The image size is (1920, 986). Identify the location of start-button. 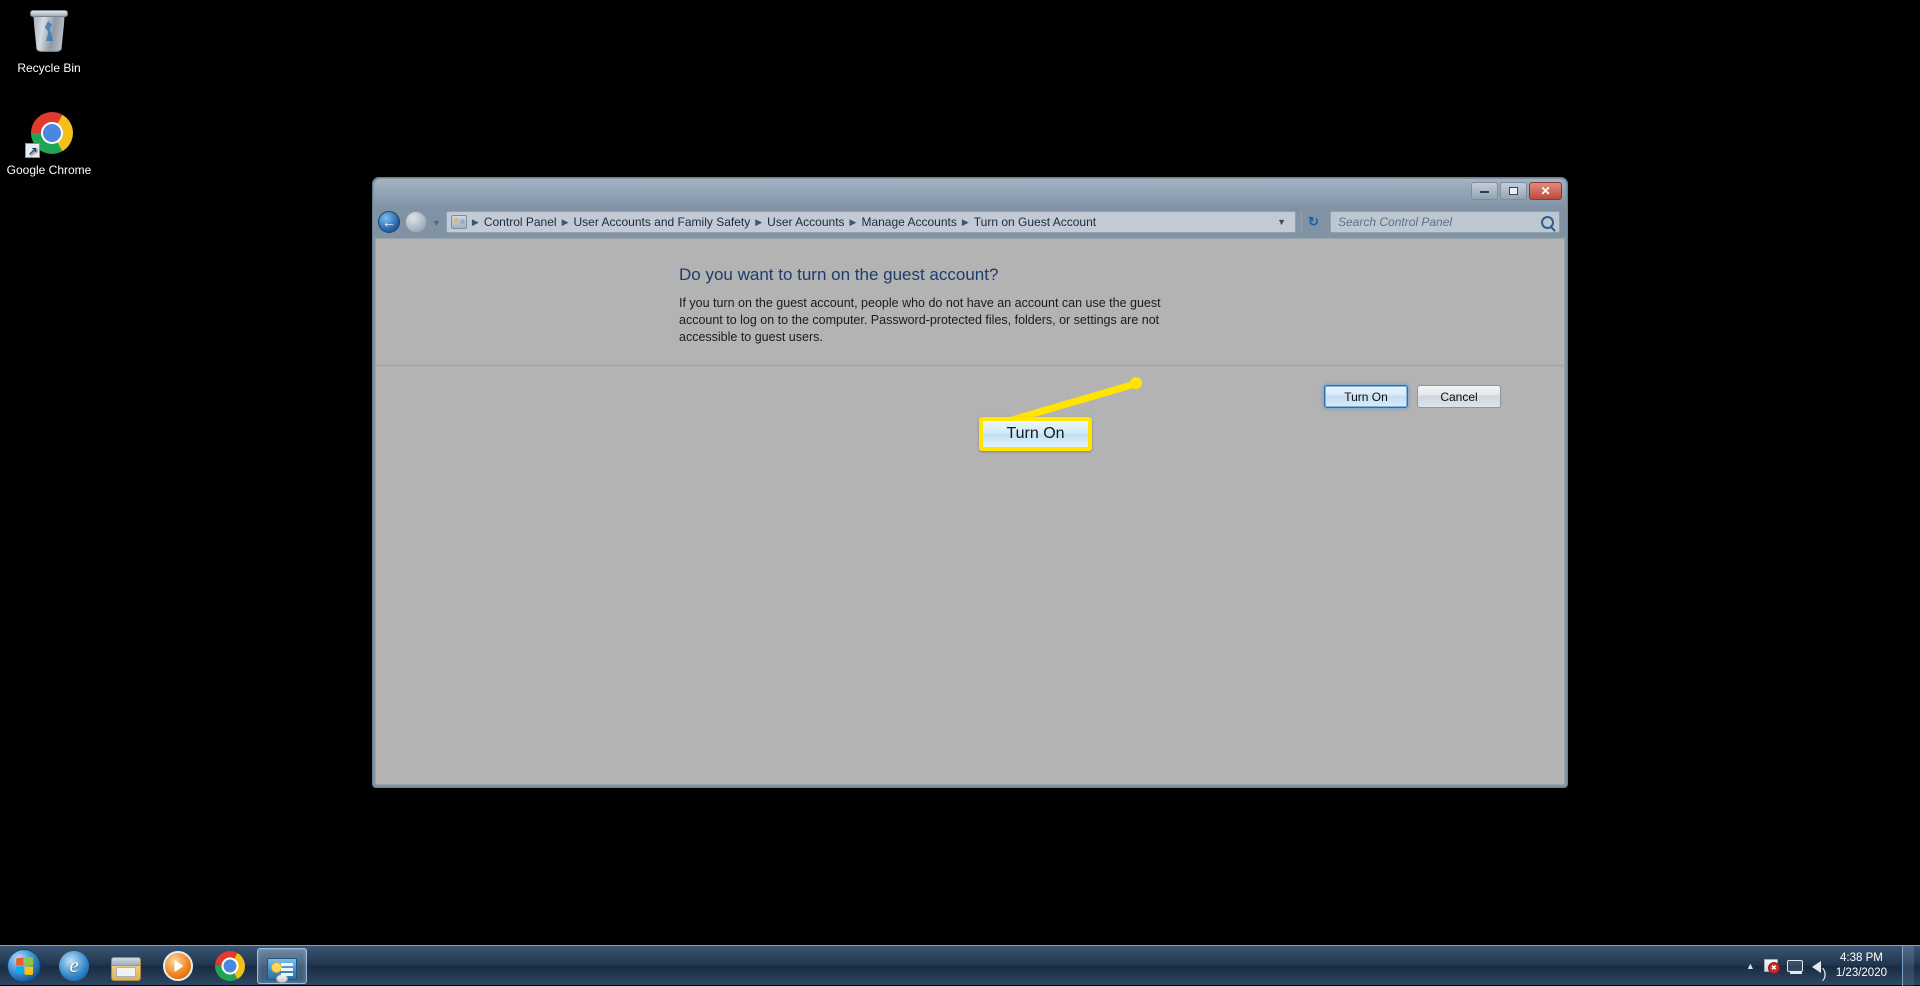
(24, 966).